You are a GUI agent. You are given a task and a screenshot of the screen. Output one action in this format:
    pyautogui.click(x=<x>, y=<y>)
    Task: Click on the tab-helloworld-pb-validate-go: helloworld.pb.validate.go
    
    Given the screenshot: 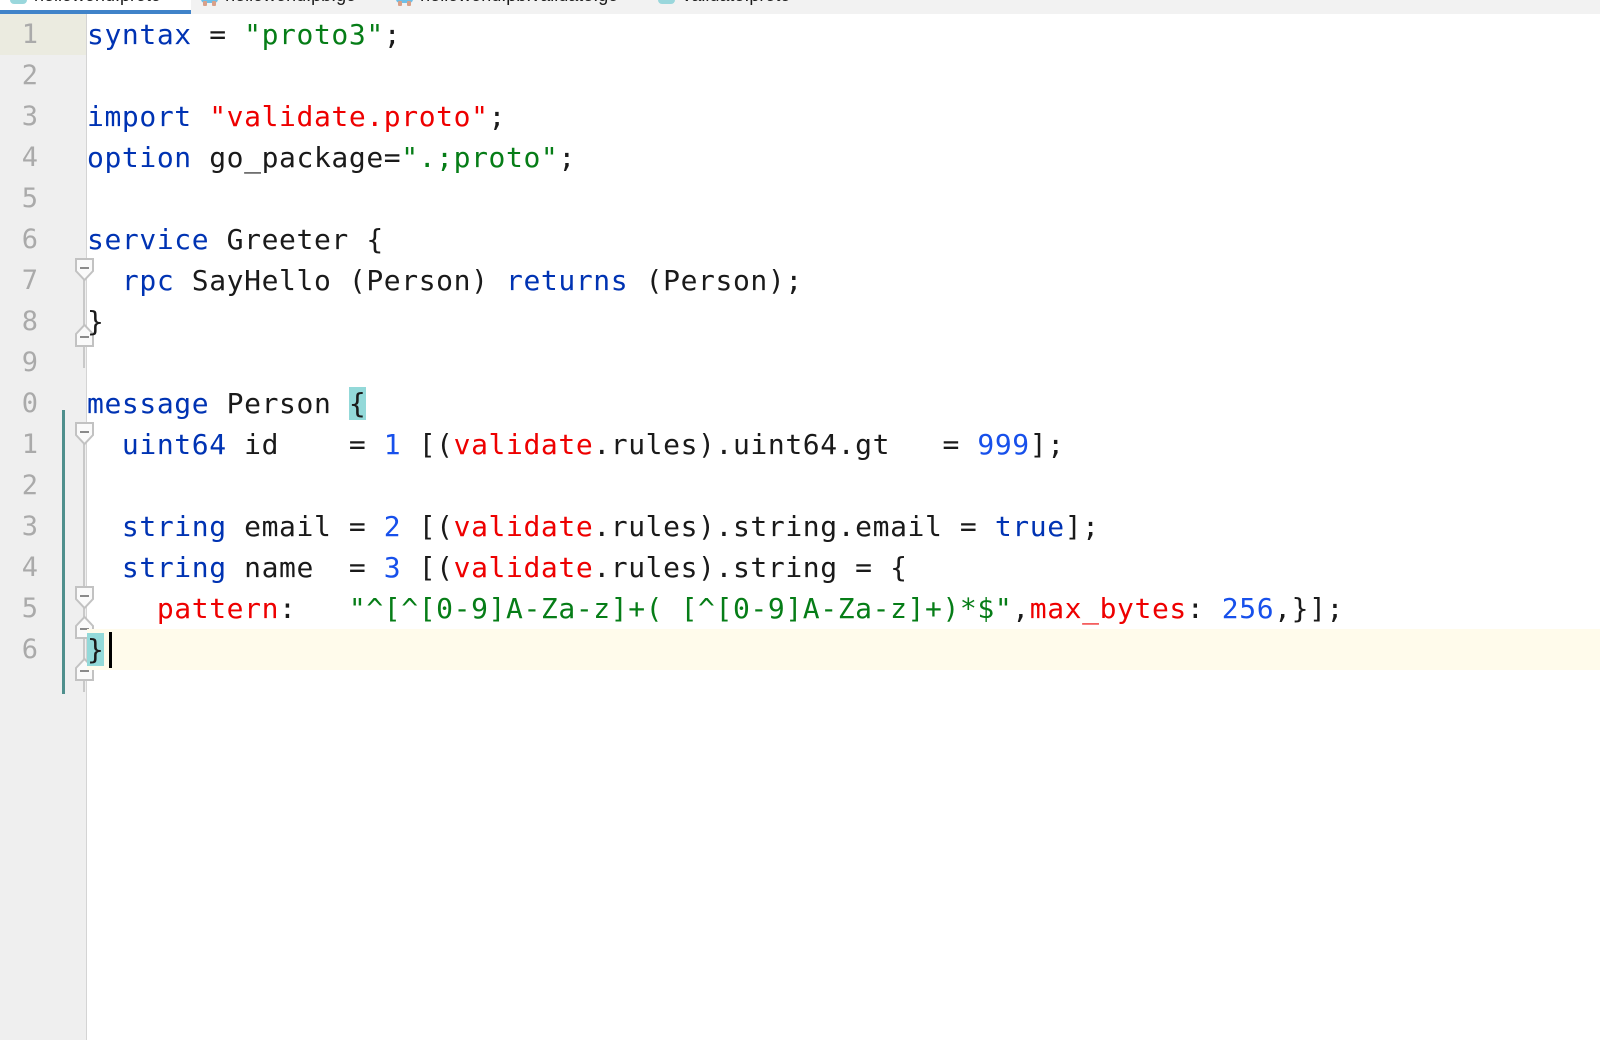 What is the action you would take?
    pyautogui.click(x=517, y=7)
    